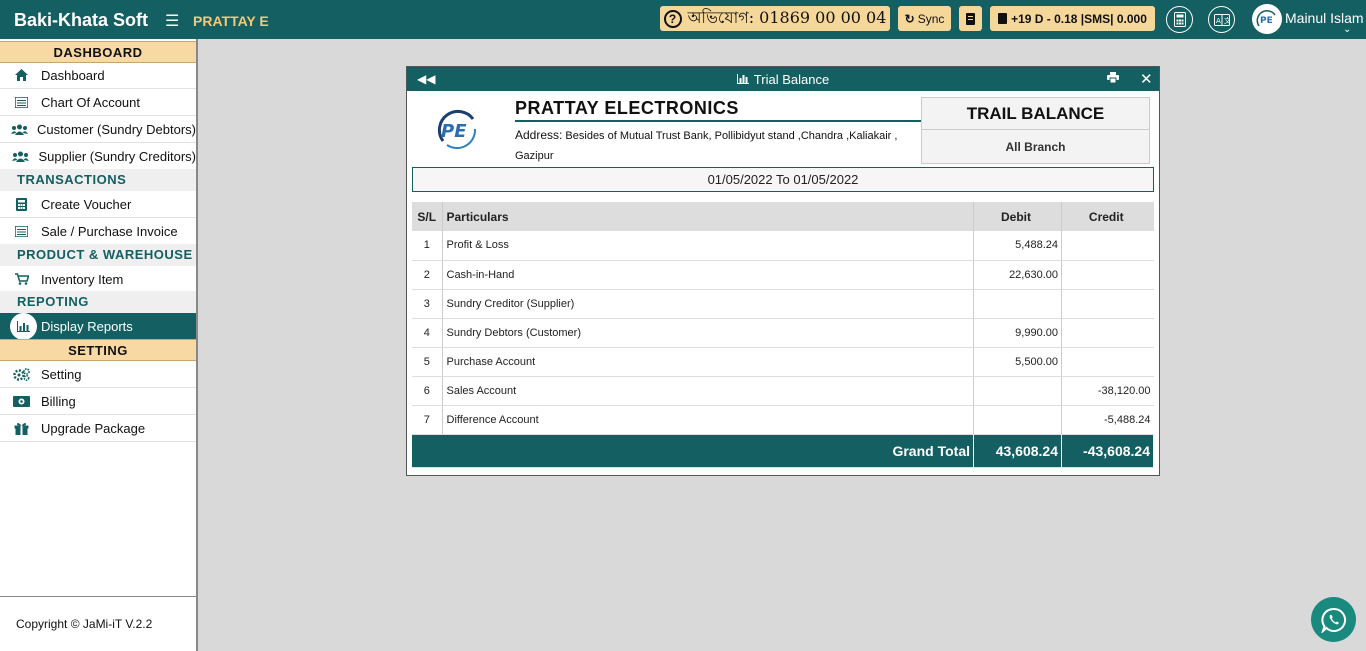 Image resolution: width=1366 pixels, height=651 pixels. I want to click on row-sl: 7, so click(427, 420).